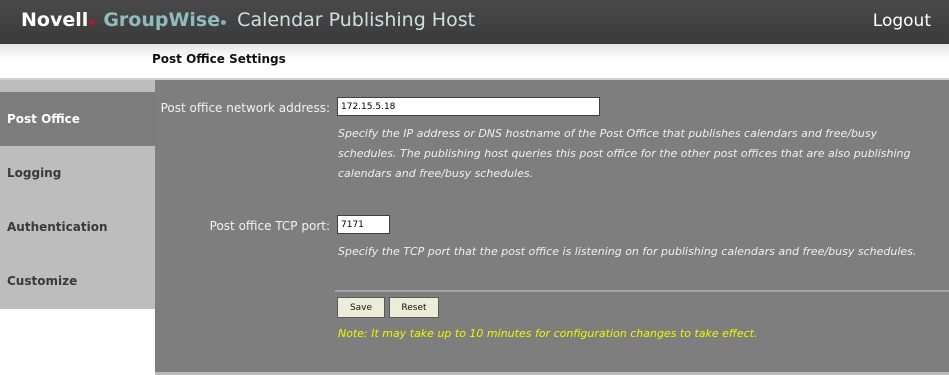 The width and height of the screenshot is (949, 375). What do you see at coordinates (55, 20) in the screenshot?
I see `brand-novell: Novell` at bounding box center [55, 20].